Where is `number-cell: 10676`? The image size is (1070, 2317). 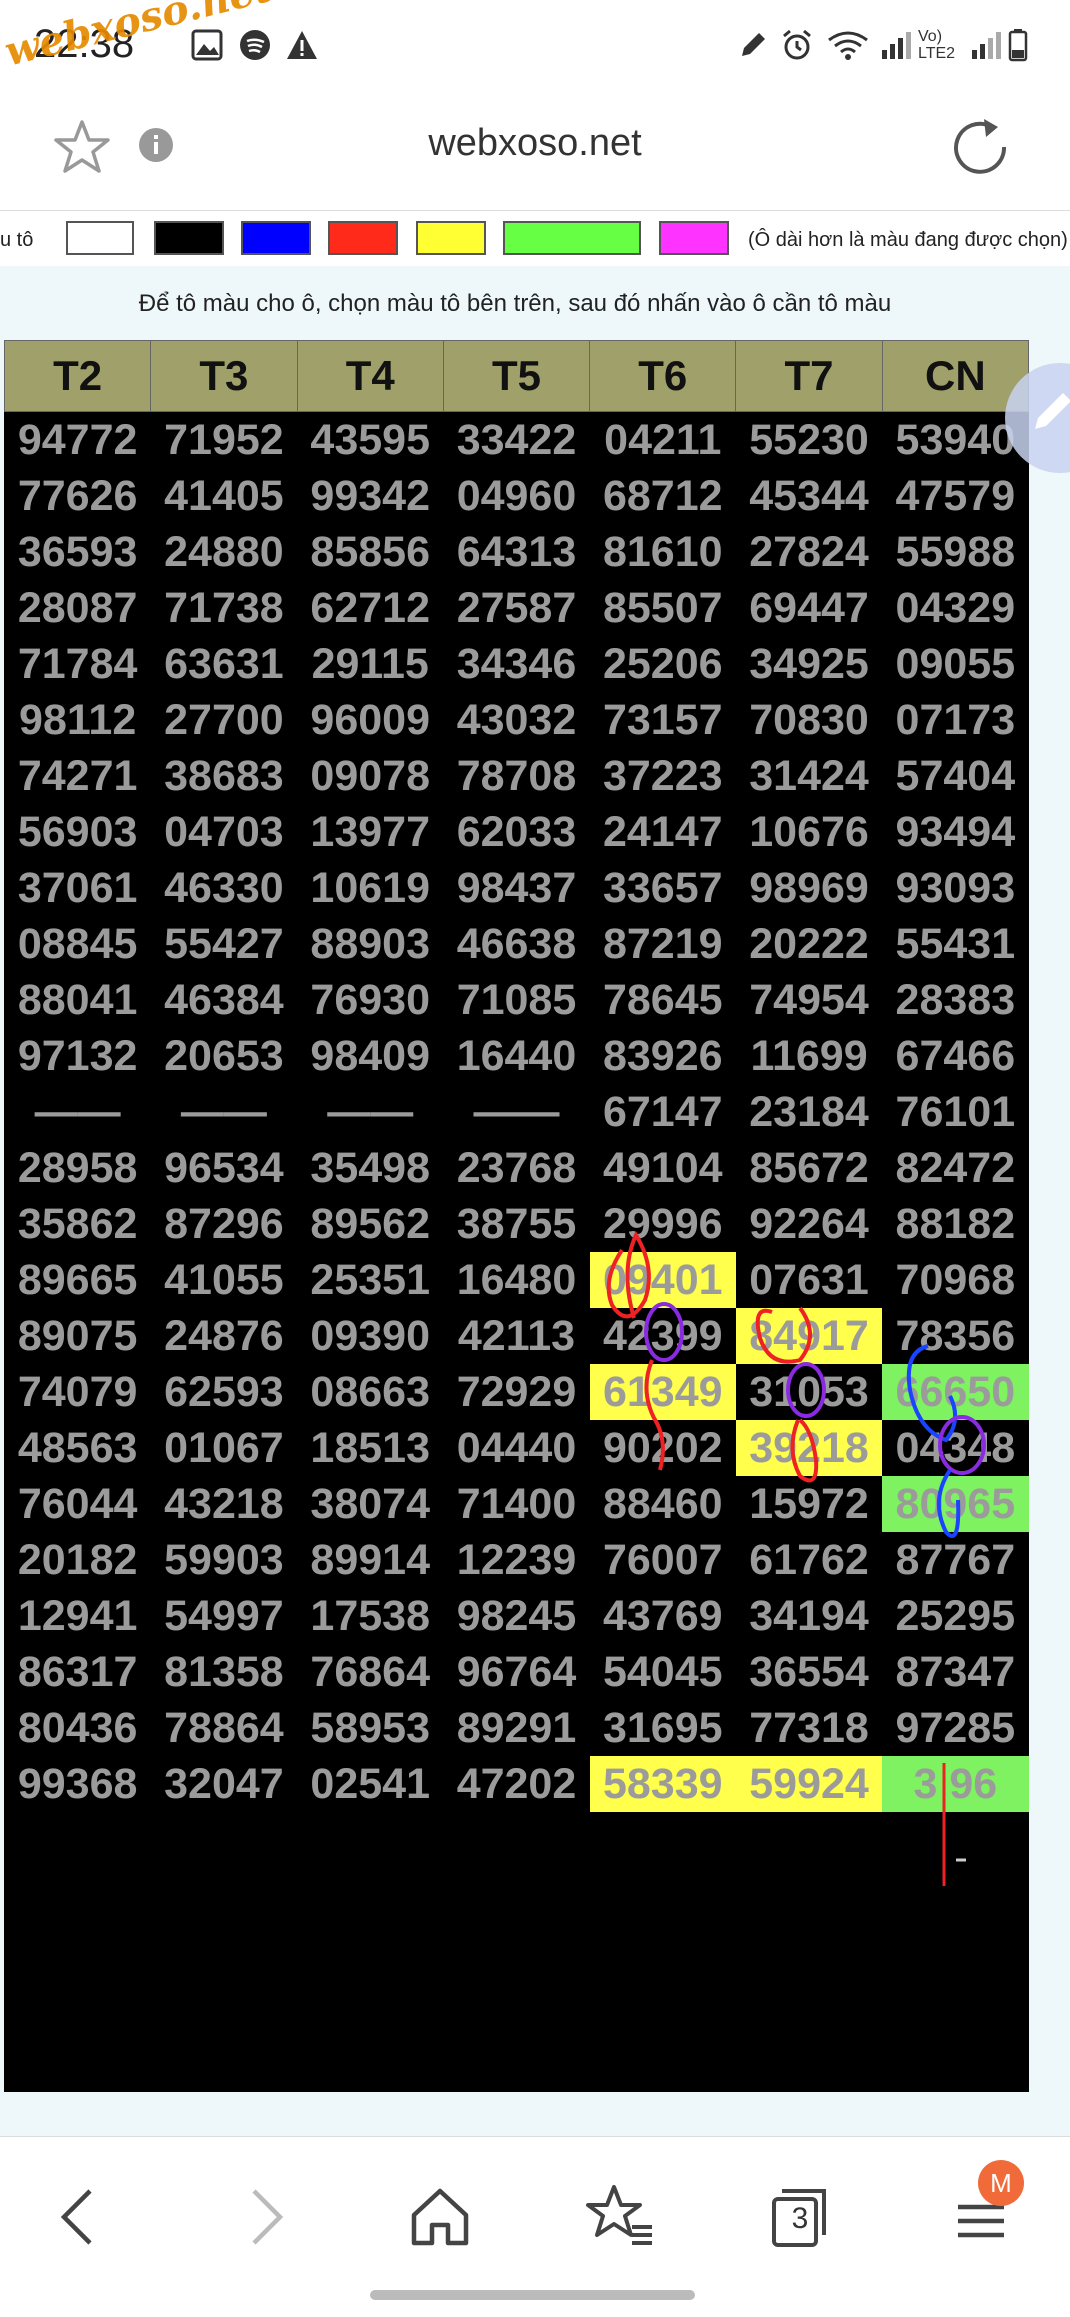
number-cell: 10676 is located at coordinates (809, 832).